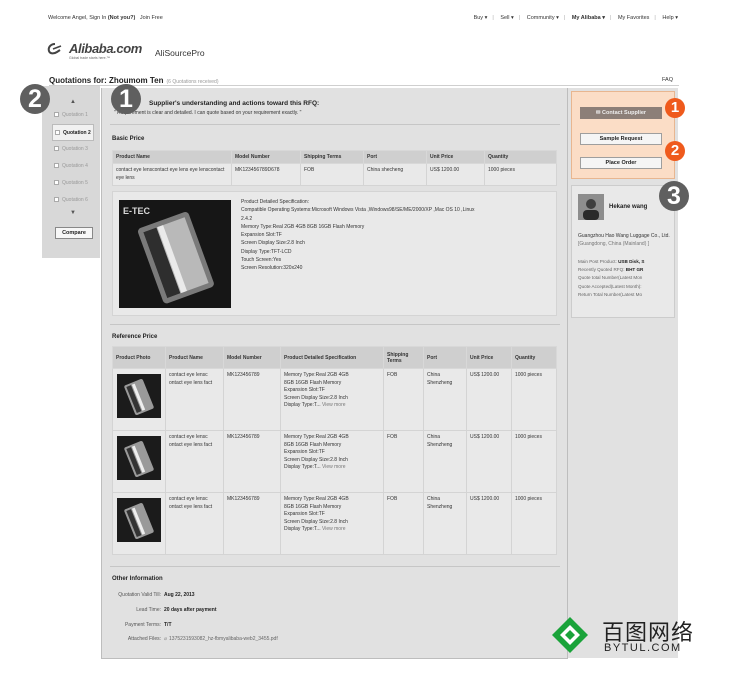 The width and height of the screenshot is (730, 679). Describe the element at coordinates (335, 566) in the screenshot. I see `section-divider` at that location.